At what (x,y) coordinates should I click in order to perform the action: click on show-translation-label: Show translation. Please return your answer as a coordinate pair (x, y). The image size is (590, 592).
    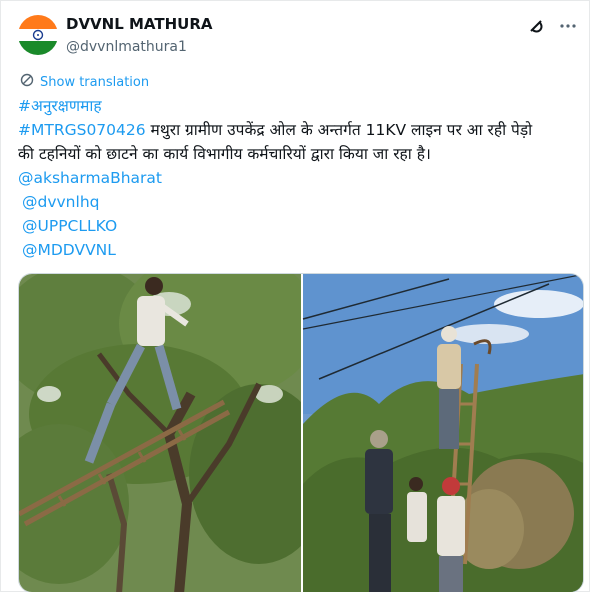
    Looking at the image, I should click on (94, 82).